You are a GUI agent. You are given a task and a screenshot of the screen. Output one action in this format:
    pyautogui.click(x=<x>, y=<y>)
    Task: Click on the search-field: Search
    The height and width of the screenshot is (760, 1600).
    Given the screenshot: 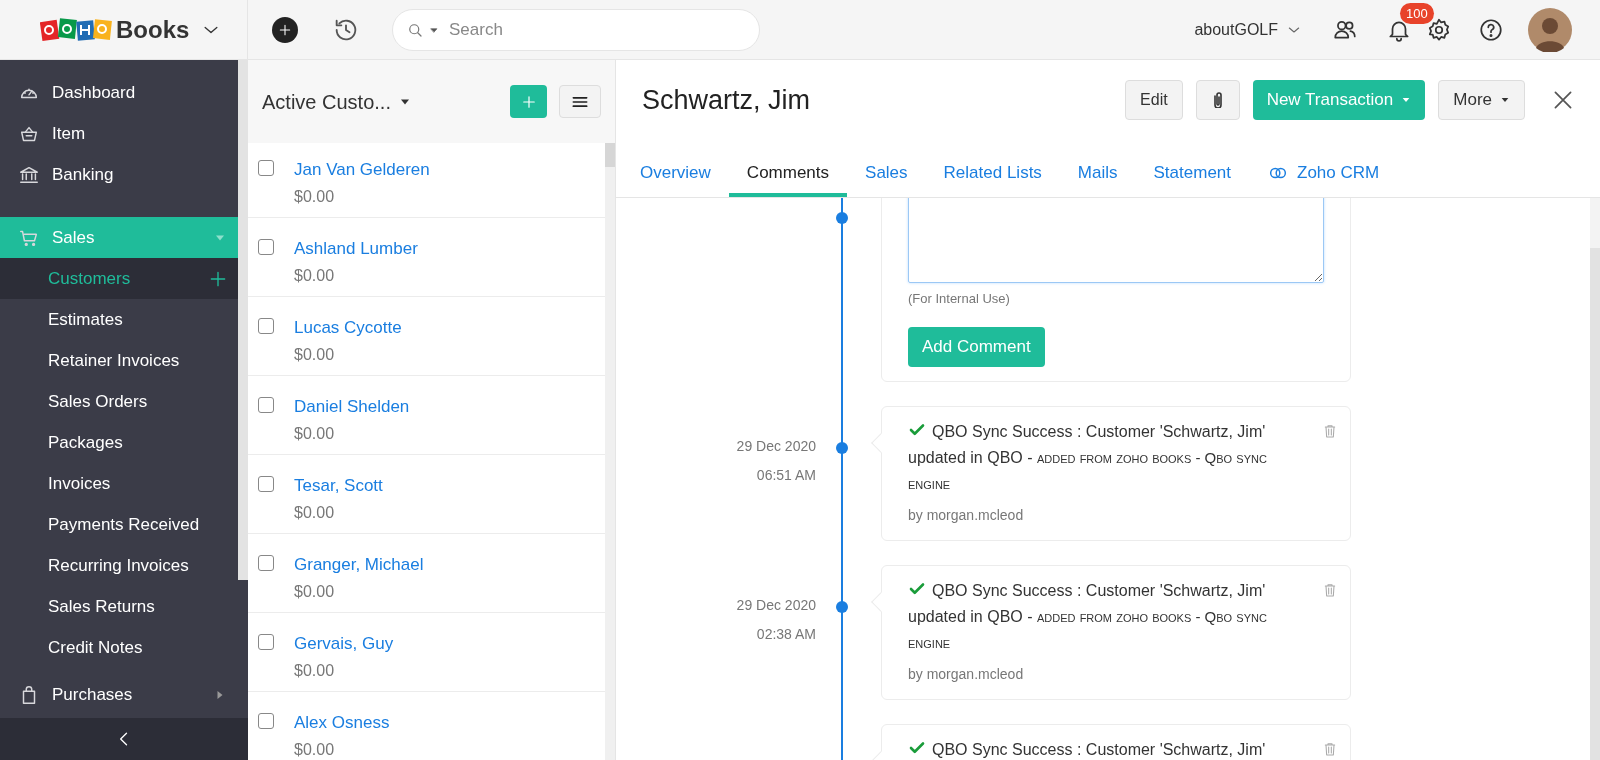 What is the action you would take?
    pyautogui.click(x=576, y=29)
    